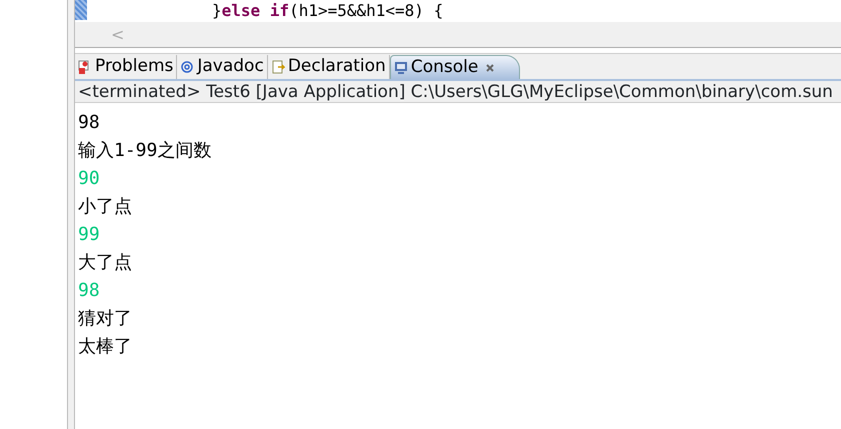  Describe the element at coordinates (444, 67) in the screenshot. I see `tab-label: Console` at that location.